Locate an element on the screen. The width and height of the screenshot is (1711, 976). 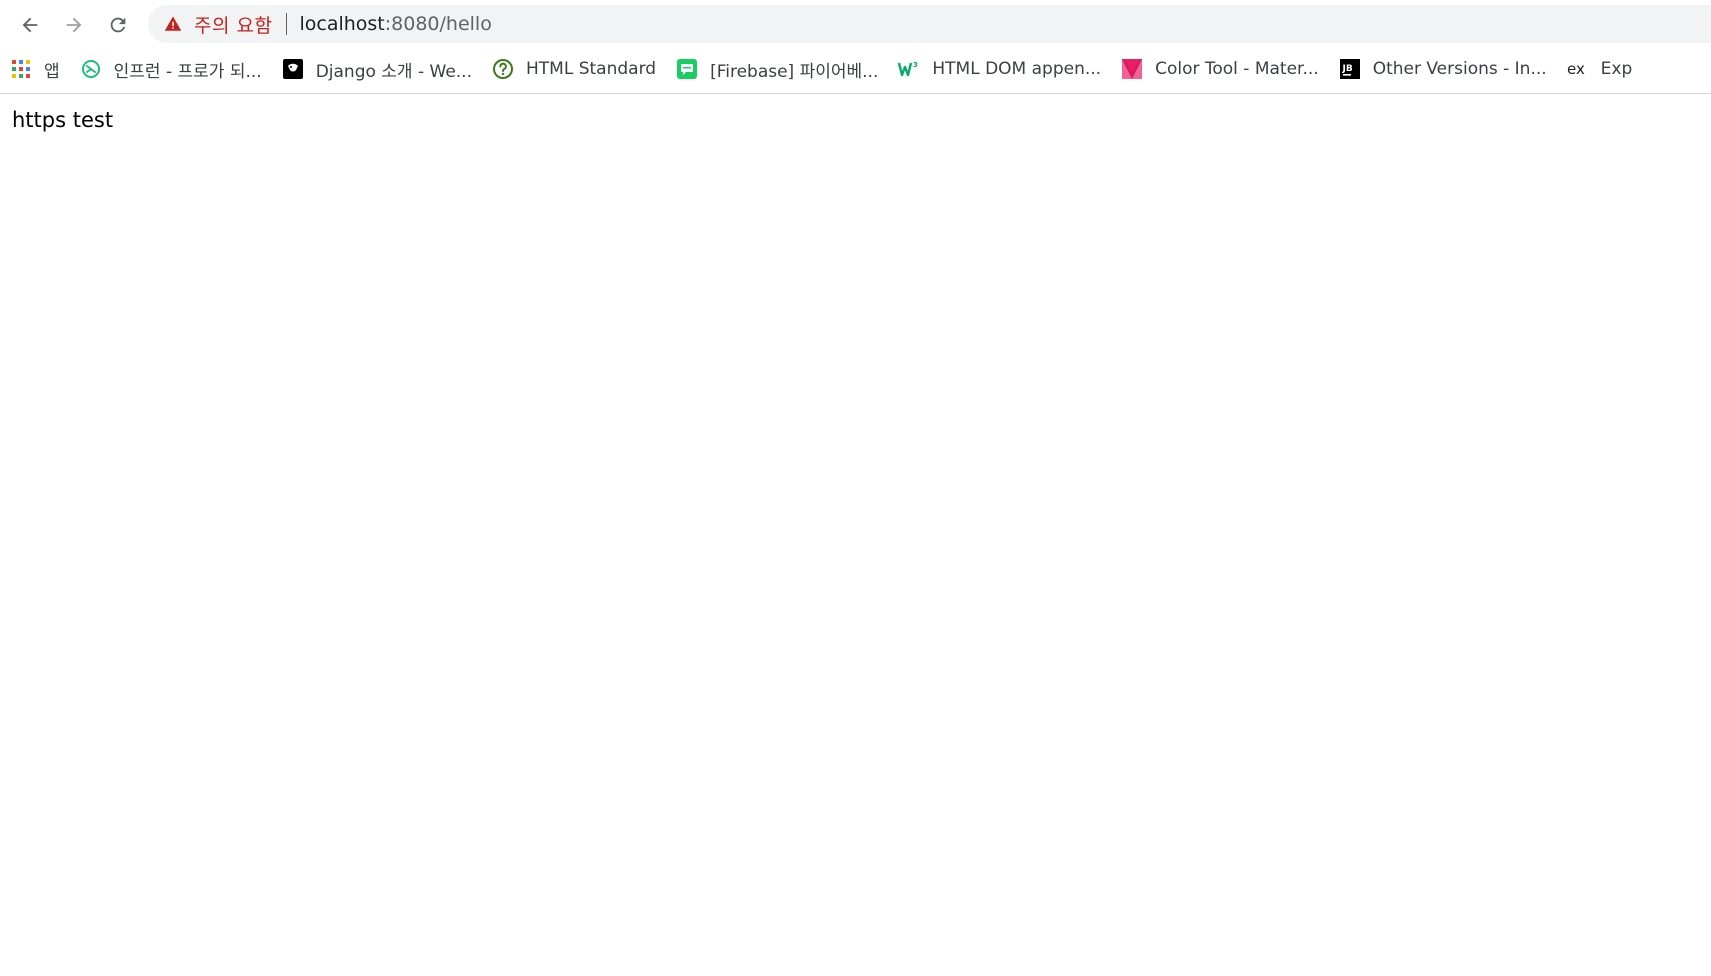
bookmark-label: 앱 is located at coordinates (52, 71).